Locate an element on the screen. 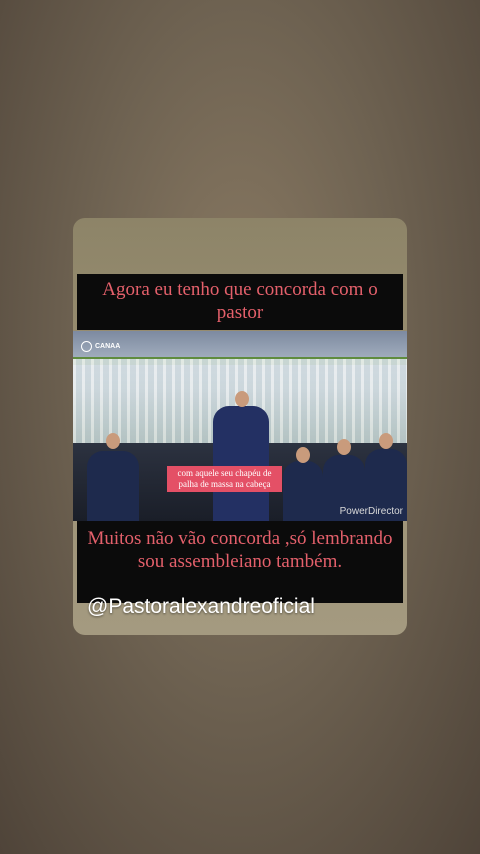 Image resolution: width=480 pixels, height=854 pixels. preacher-head is located at coordinates (242, 399).